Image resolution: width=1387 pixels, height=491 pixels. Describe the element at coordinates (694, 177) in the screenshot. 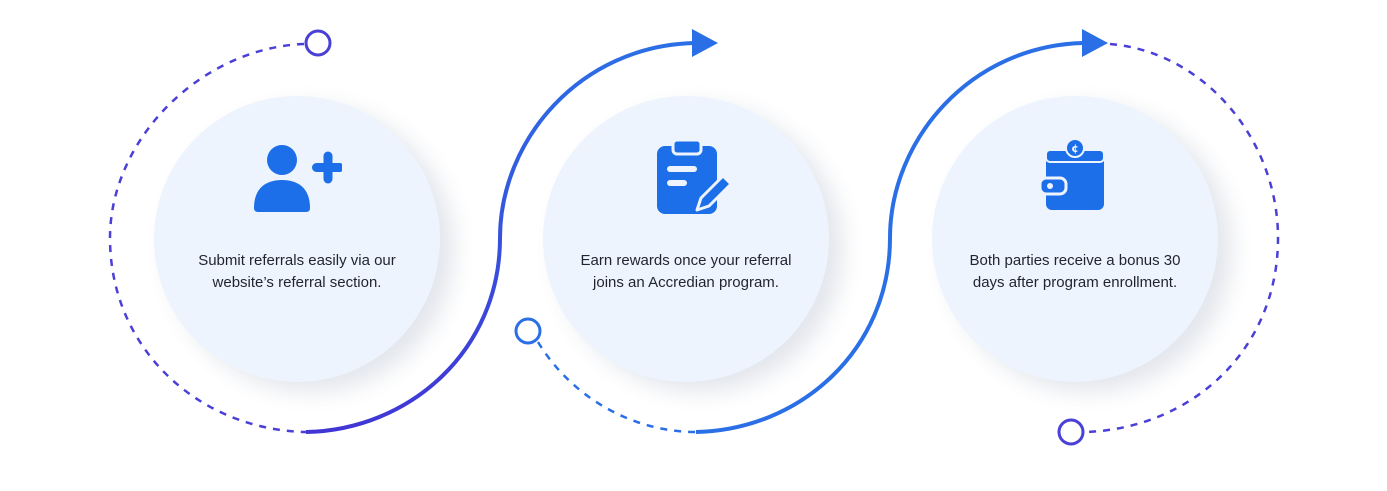

I see `clipboard-edit-icon` at that location.